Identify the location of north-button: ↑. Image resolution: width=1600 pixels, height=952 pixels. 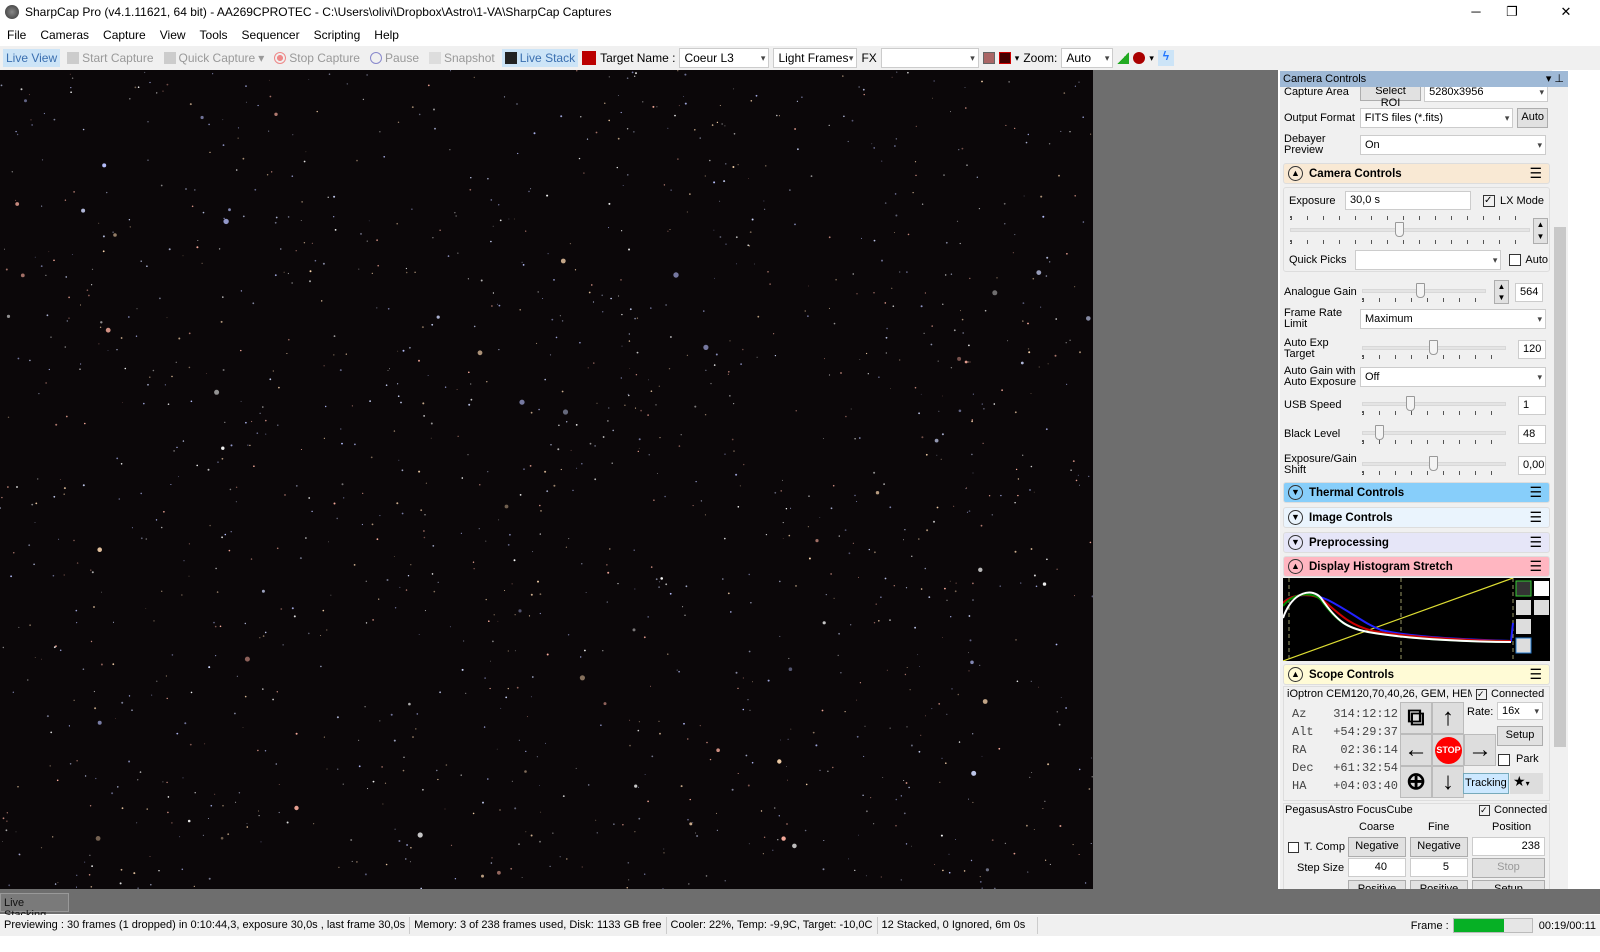
(1448, 718).